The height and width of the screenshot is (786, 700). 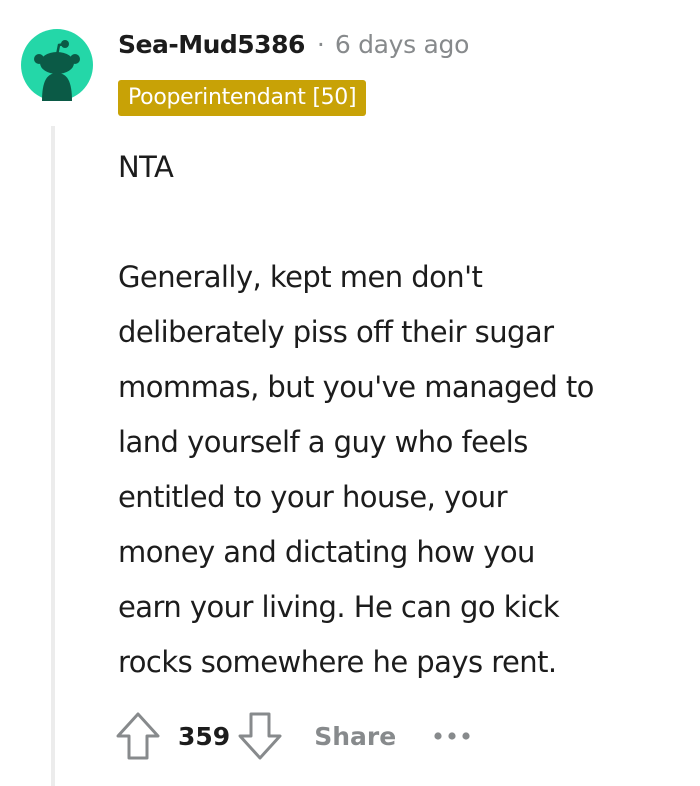 What do you see at coordinates (57, 65) in the screenshot?
I see `snoo-avatar-icon` at bounding box center [57, 65].